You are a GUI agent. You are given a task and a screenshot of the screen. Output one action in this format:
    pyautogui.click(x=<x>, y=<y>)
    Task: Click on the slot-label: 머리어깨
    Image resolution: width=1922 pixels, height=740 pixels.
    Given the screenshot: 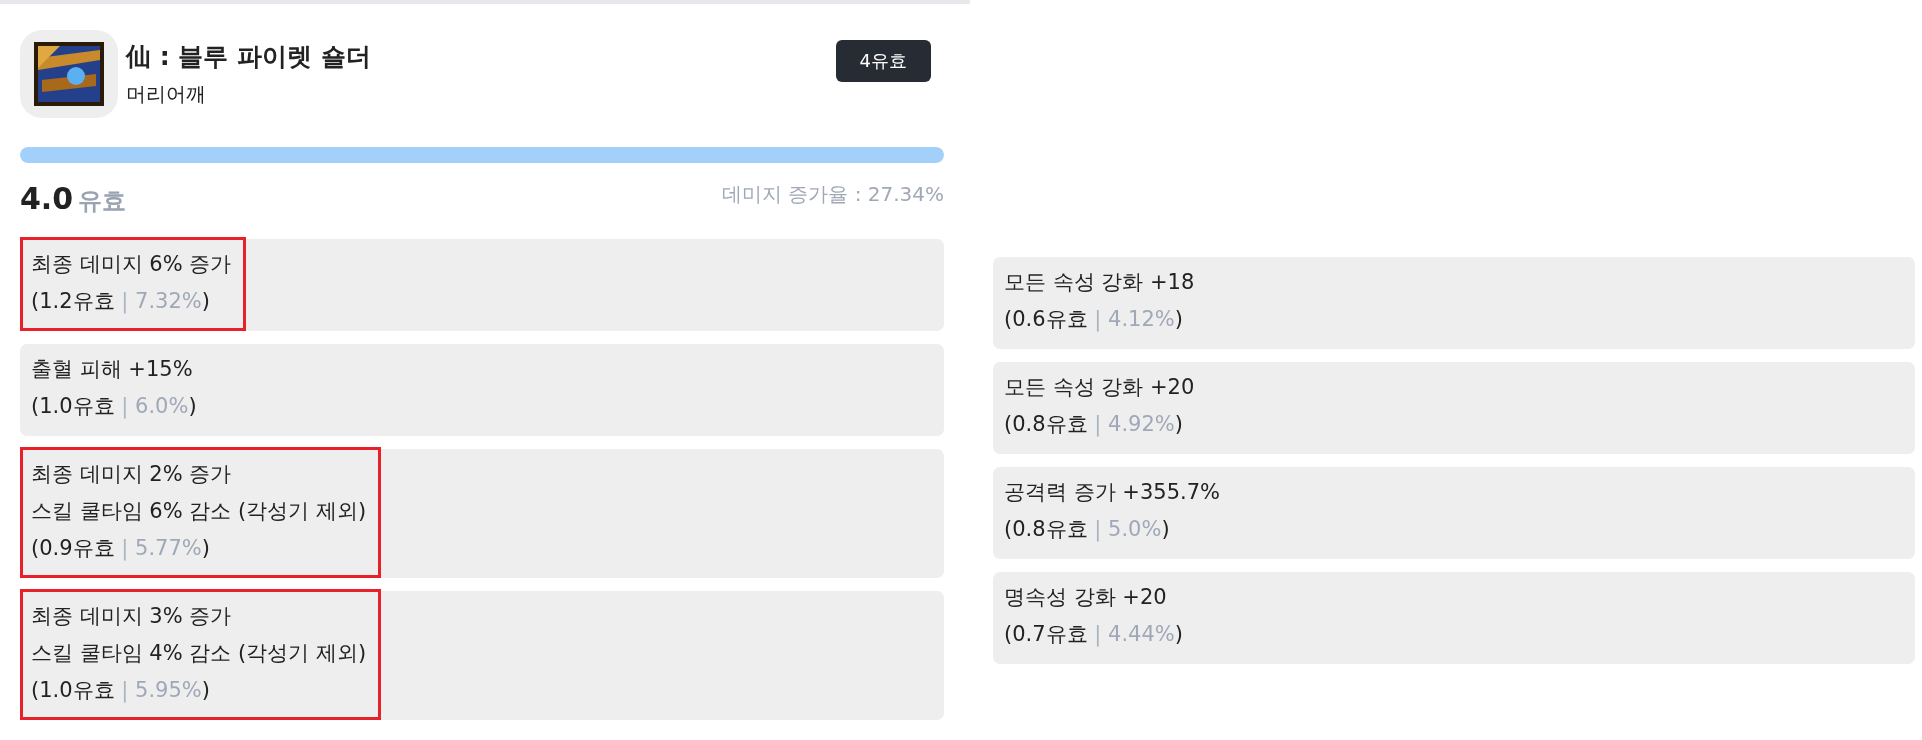 What is the action you would take?
    pyautogui.click(x=166, y=94)
    